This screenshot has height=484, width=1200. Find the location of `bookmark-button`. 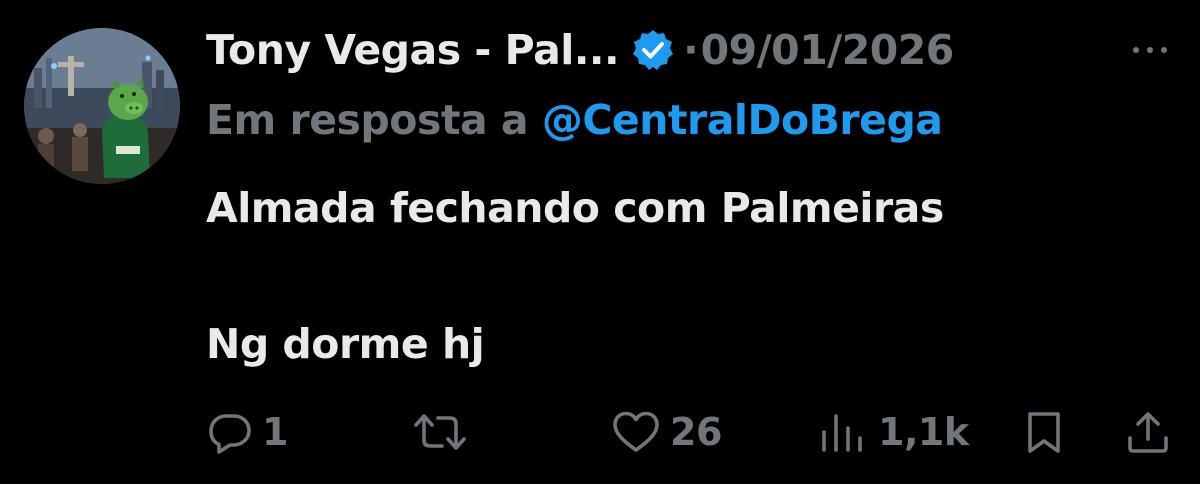

bookmark-button is located at coordinates (1044, 432).